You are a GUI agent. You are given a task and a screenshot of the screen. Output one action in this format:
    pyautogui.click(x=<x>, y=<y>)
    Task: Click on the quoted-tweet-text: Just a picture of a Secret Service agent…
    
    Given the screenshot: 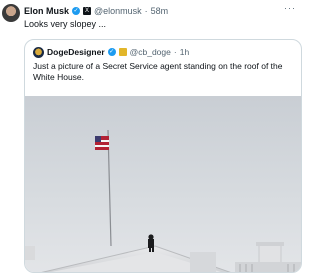 What is the action you would take?
    pyautogui.click(x=158, y=71)
    